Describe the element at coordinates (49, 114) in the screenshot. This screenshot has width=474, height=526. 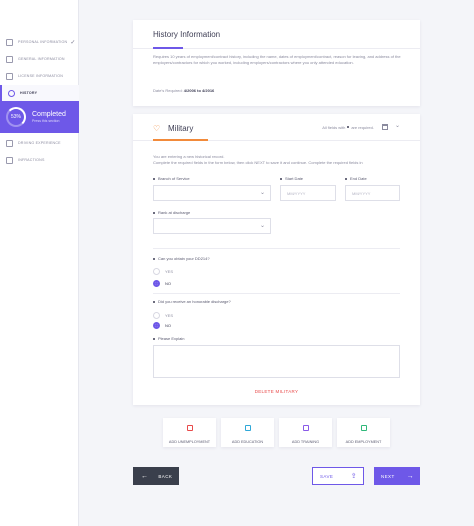
I see `progress-title: Completed` at that location.